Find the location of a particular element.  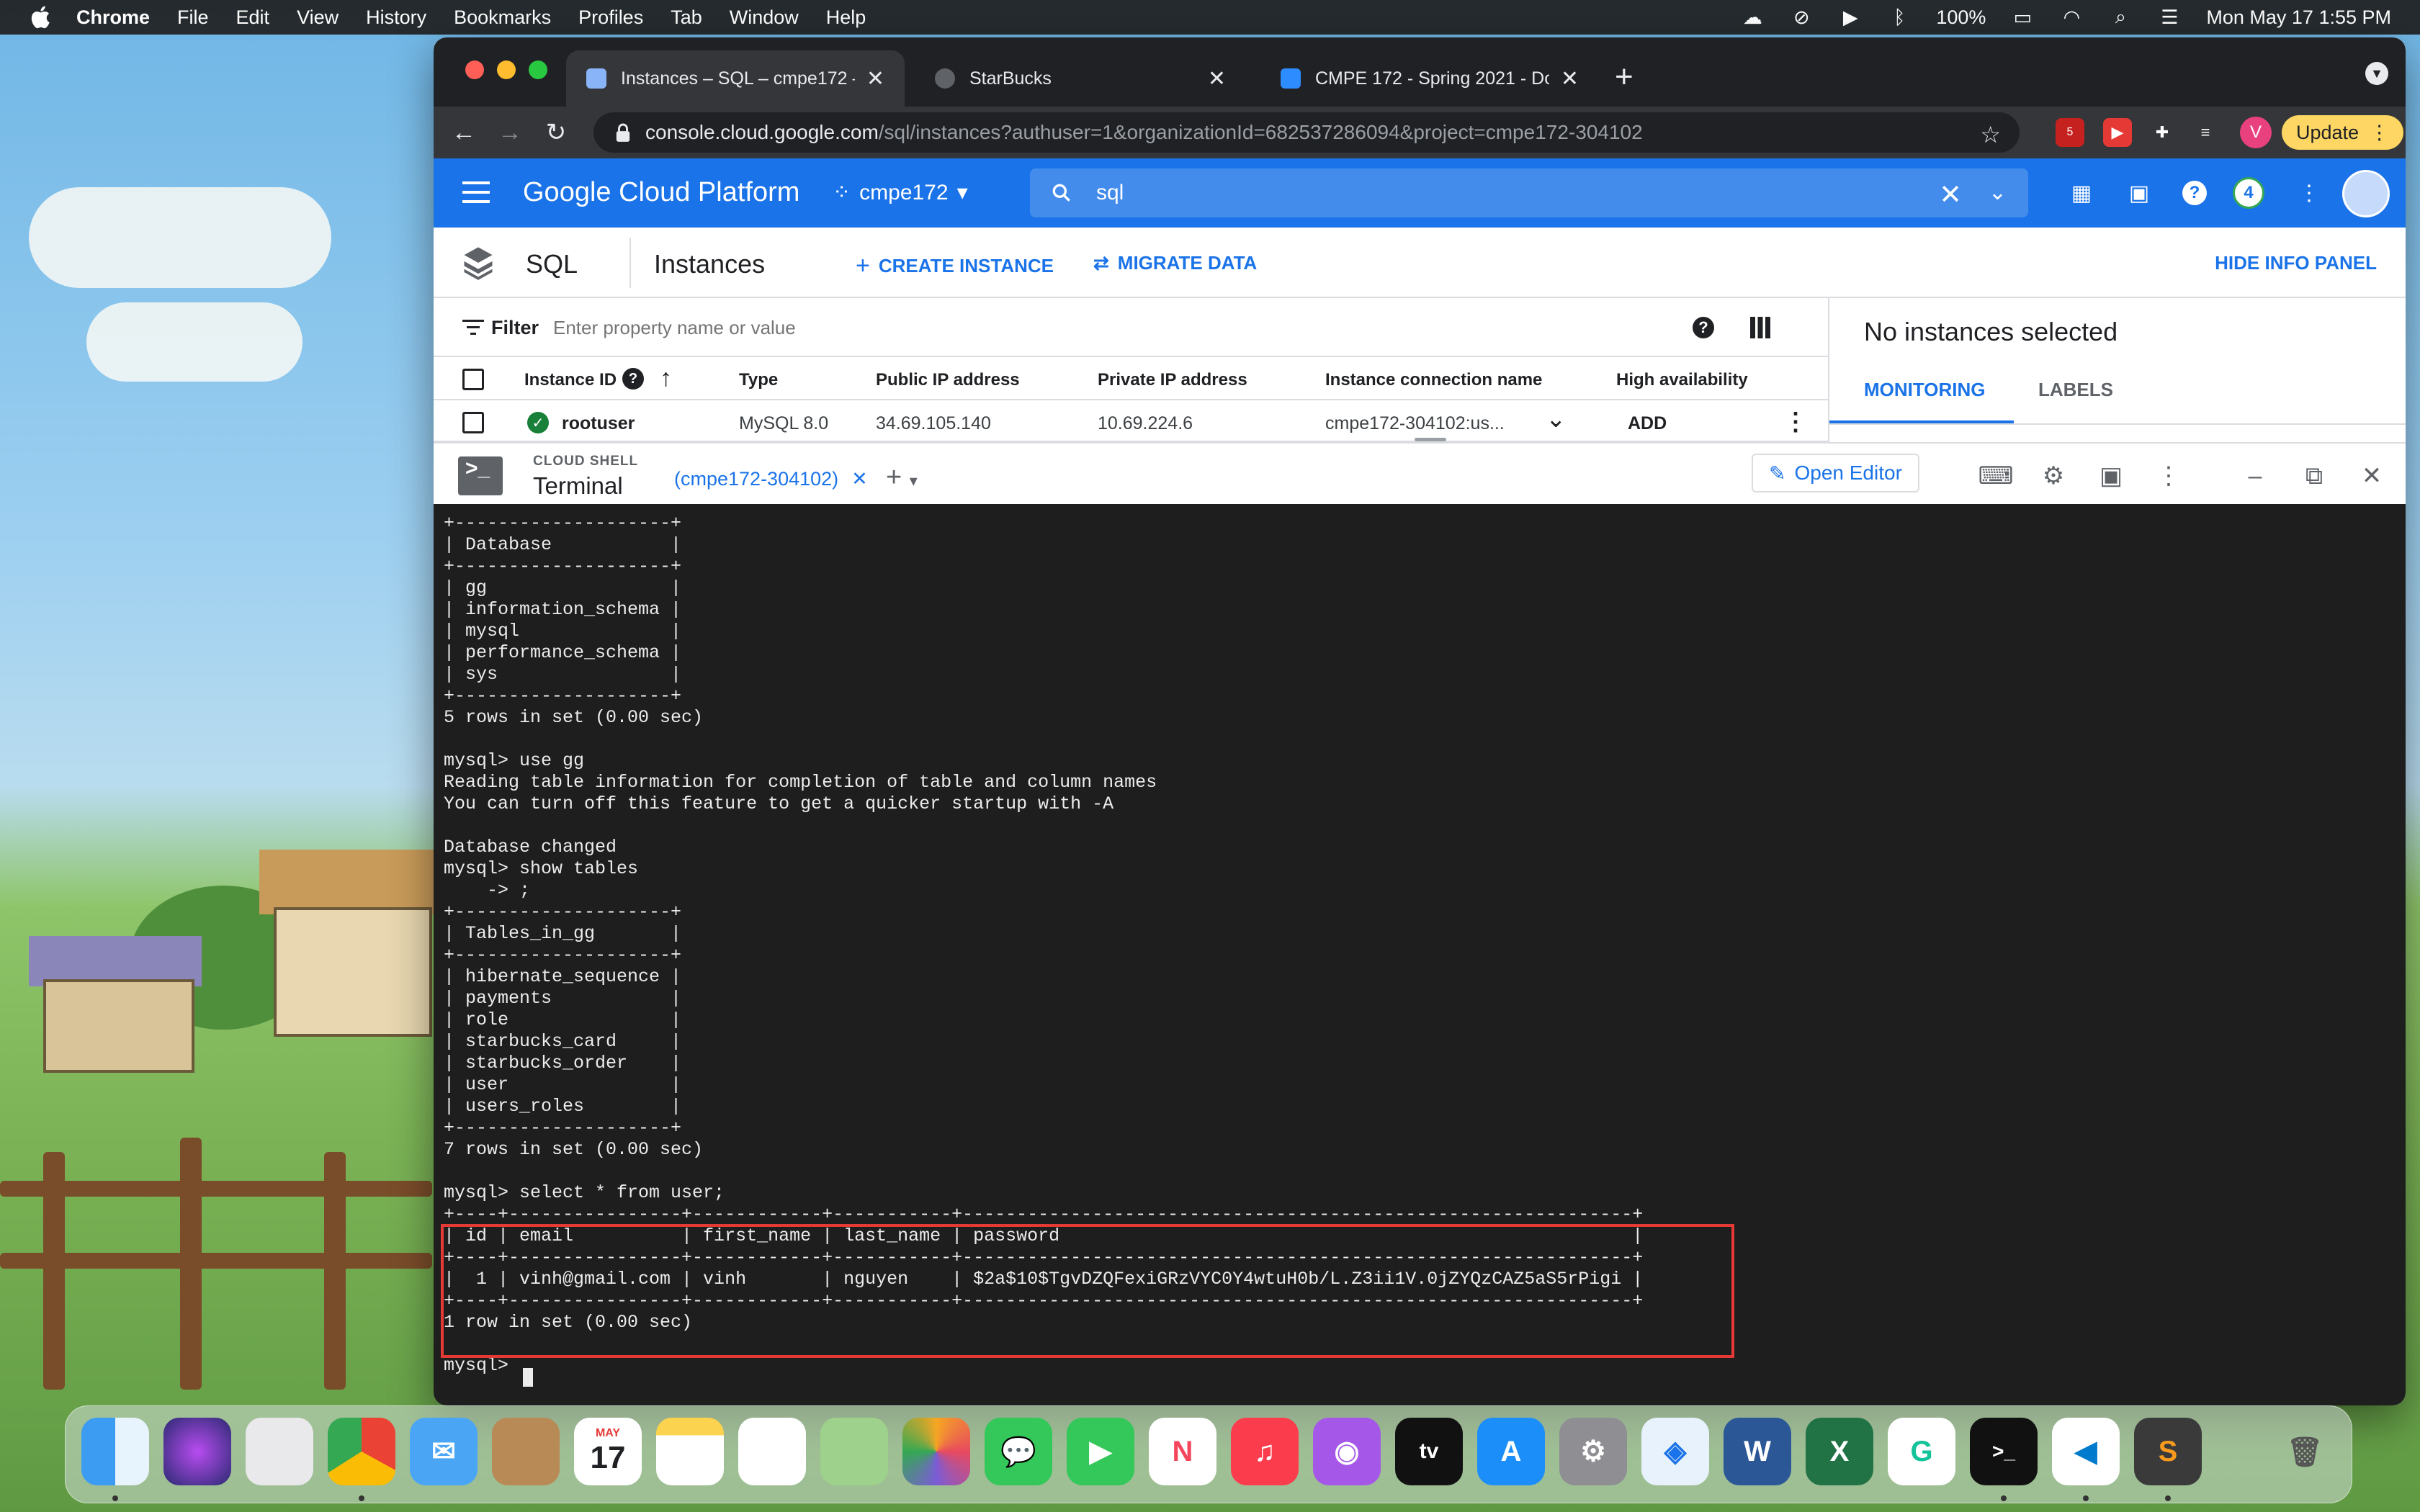

finder-icon is located at coordinates (115, 1451).